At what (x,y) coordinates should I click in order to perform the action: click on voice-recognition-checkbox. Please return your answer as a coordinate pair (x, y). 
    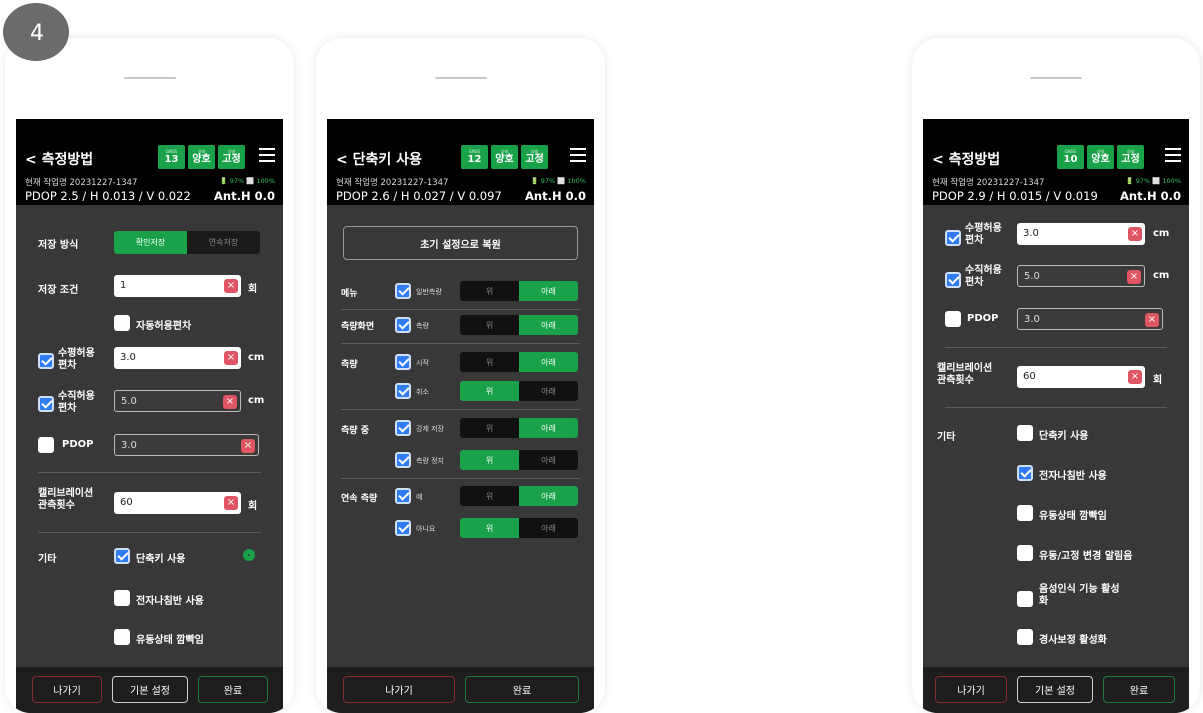
    Looking at the image, I should click on (1025, 599).